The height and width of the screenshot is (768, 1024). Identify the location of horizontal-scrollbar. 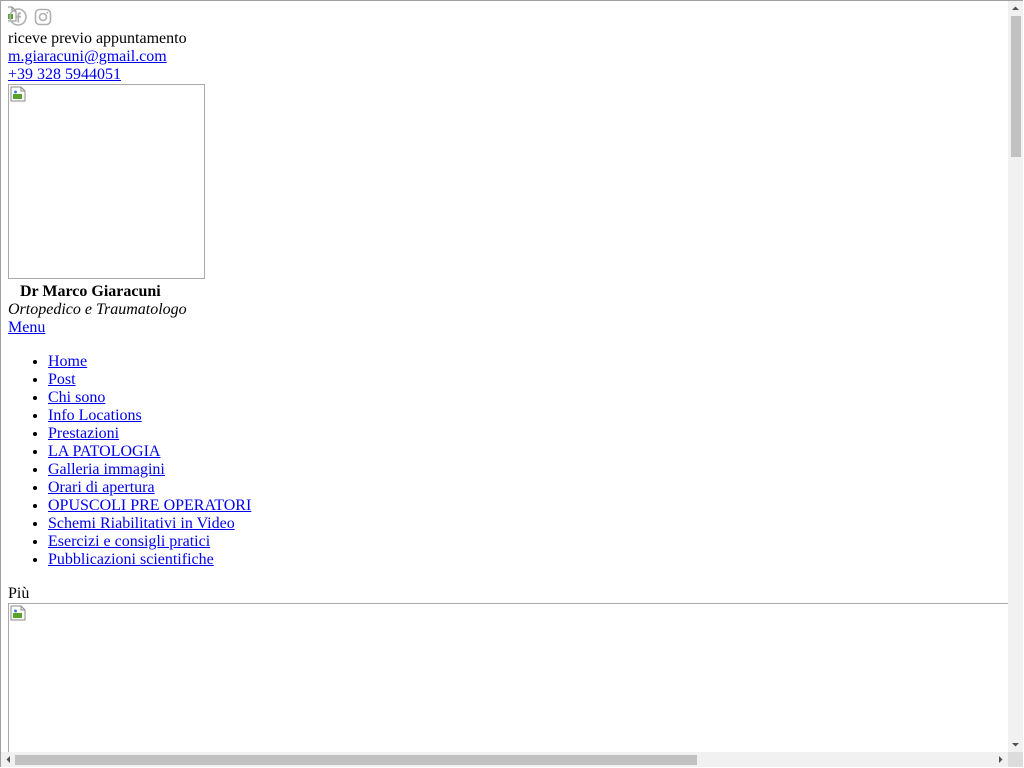
(504, 759).